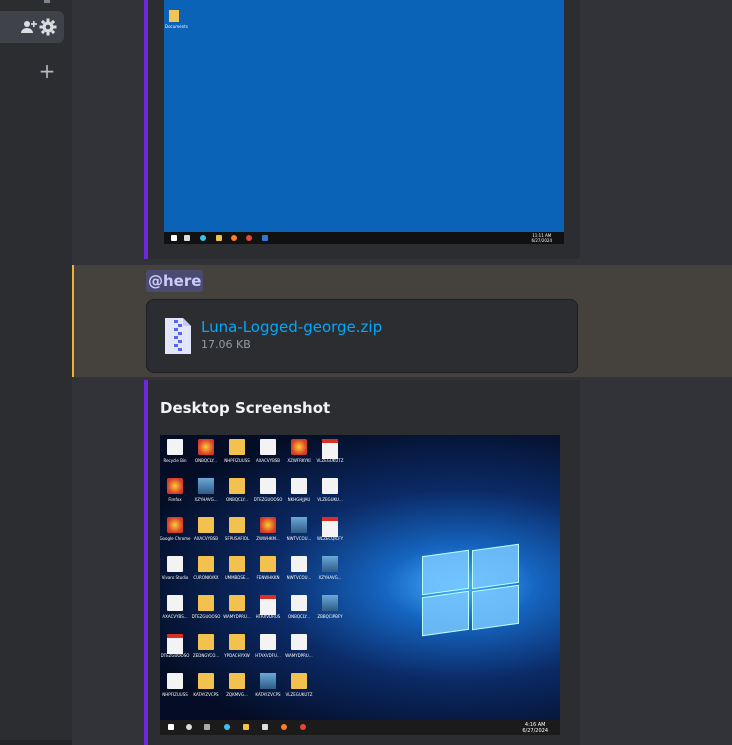 The image size is (732, 745). What do you see at coordinates (265, 238) in the screenshot?
I see `app-icon` at bounding box center [265, 238].